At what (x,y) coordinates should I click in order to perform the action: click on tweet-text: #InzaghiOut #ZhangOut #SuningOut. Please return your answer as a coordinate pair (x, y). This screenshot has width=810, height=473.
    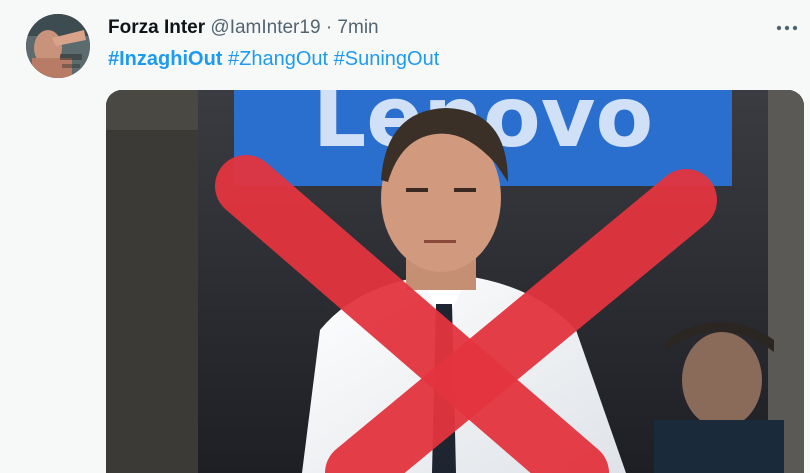
    Looking at the image, I should click on (273, 59).